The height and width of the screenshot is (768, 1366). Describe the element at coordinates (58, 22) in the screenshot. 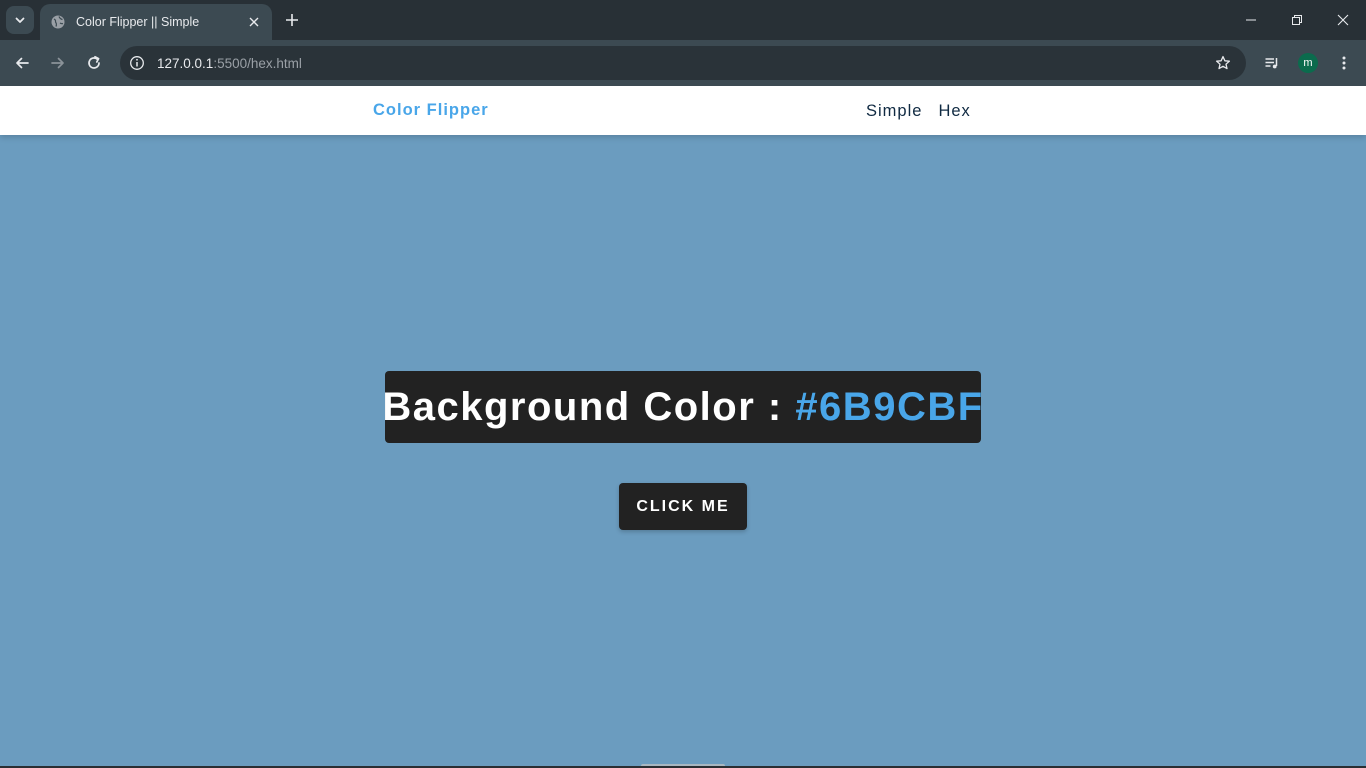

I see `globe-icon` at that location.